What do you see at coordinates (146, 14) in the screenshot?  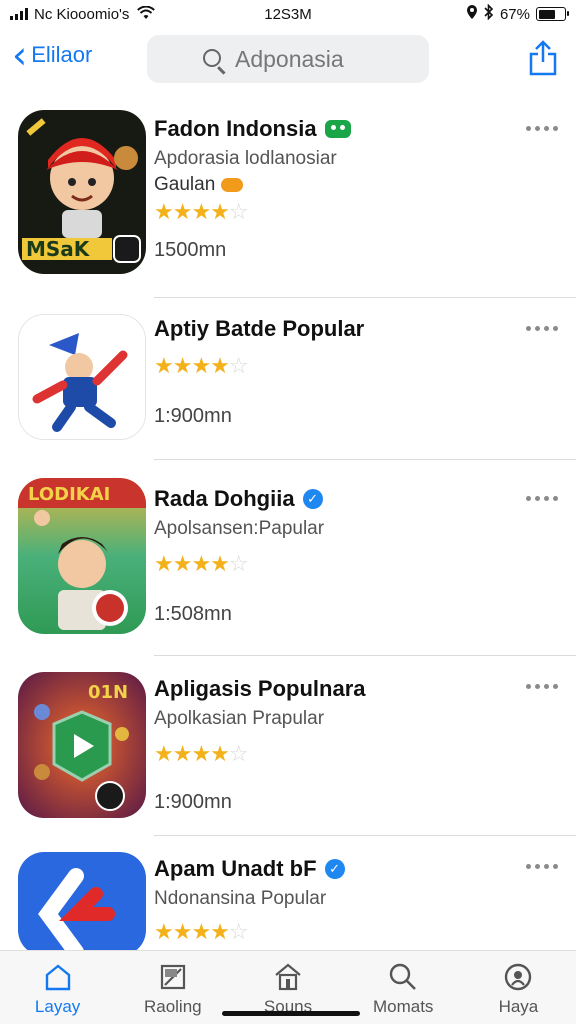 I see `wifi-icon` at bounding box center [146, 14].